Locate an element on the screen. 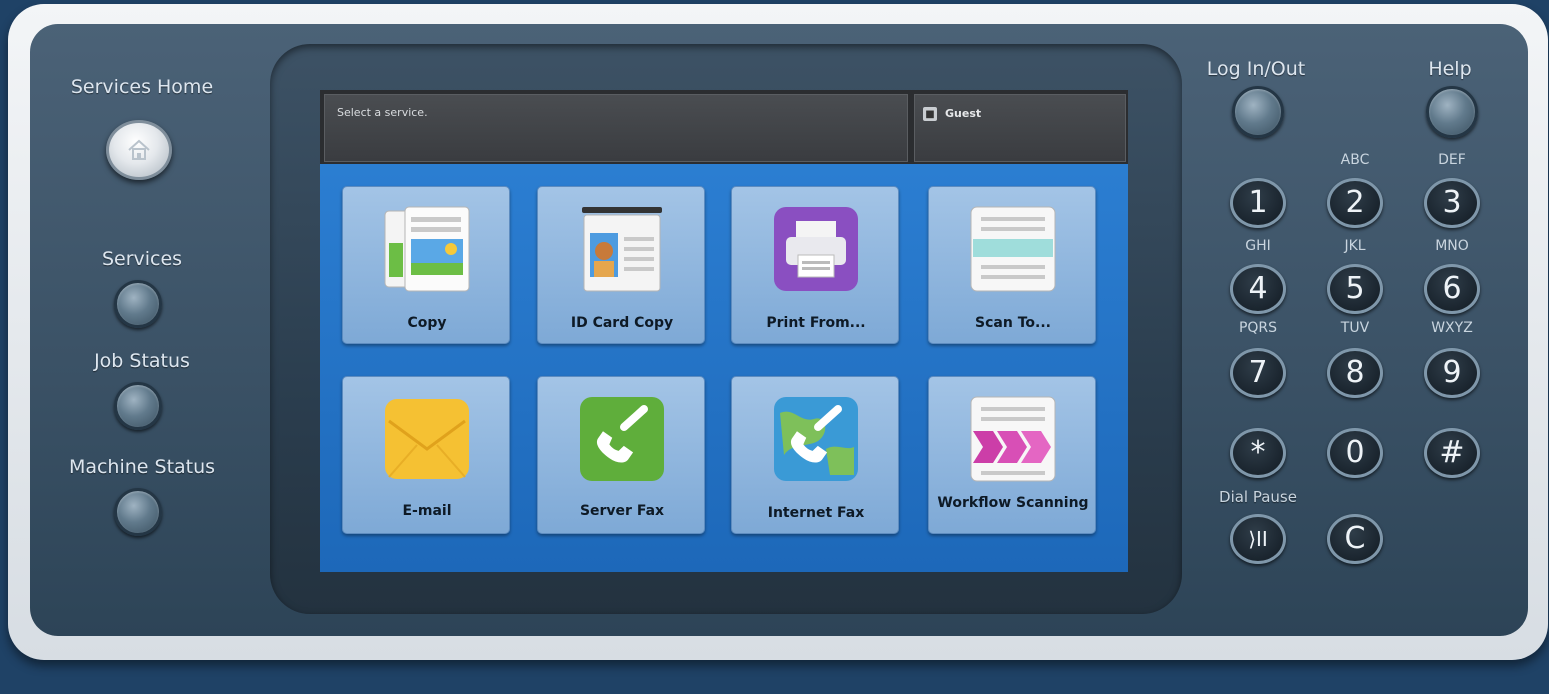 The image size is (1549, 694). key-hash-digit: # is located at coordinates (1452, 452).